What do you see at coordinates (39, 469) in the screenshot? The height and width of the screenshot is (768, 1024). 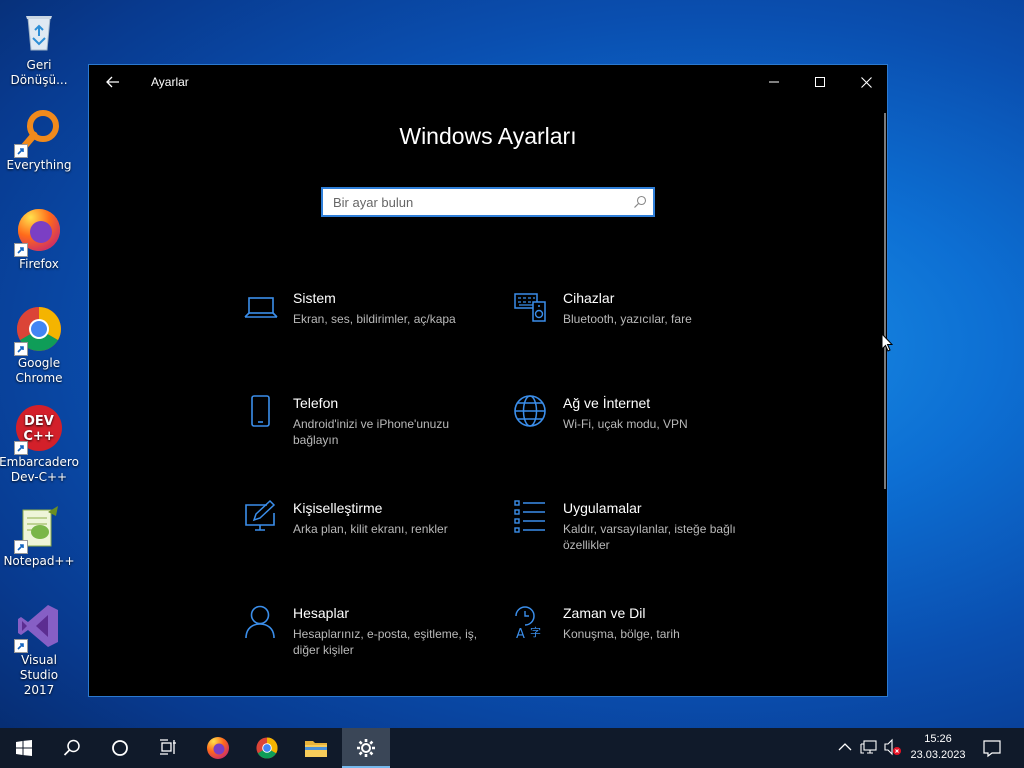 I see `desktop-icon-label: Embarcadero Dev-C++` at bounding box center [39, 469].